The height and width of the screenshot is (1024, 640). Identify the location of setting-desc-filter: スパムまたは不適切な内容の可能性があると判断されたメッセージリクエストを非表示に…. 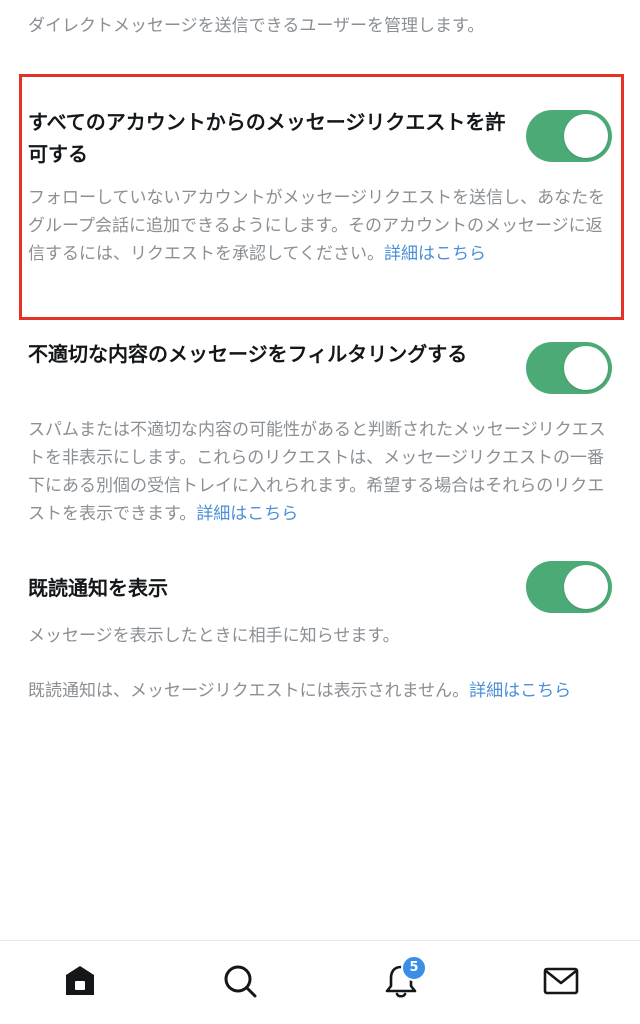
(317, 472).